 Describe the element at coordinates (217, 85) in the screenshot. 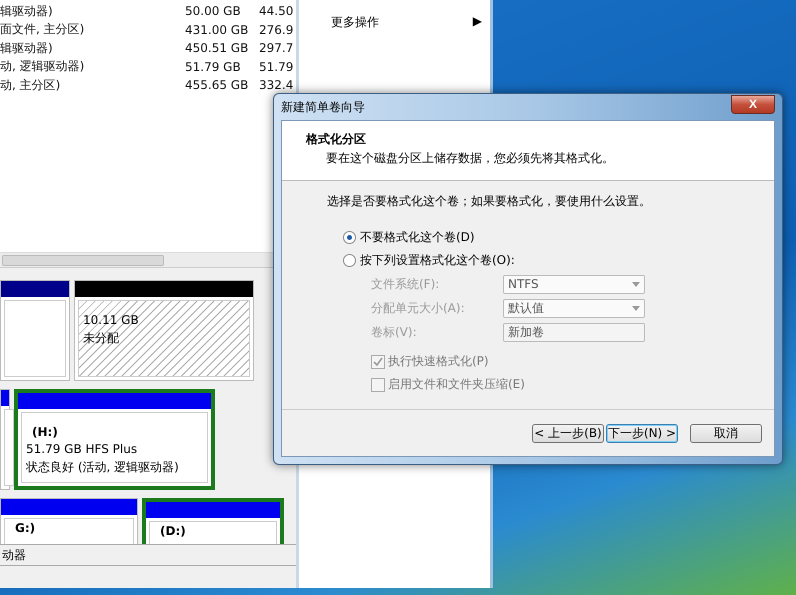

I see `table-cell-text: 455.65 GB` at that location.